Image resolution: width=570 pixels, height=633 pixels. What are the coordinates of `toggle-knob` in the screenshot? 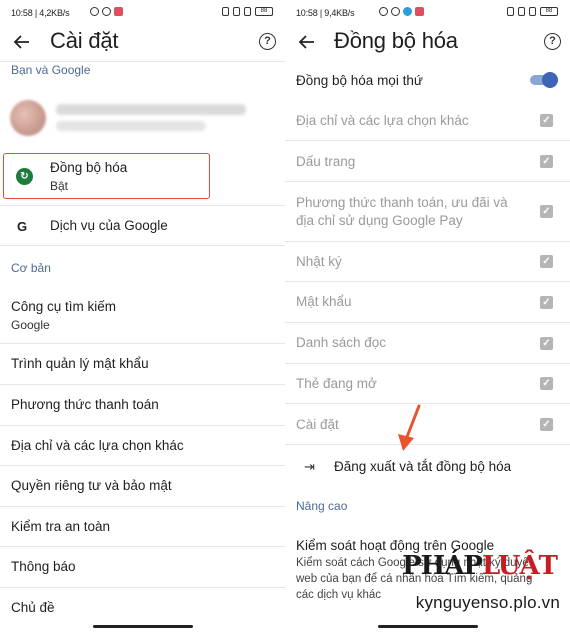 It's located at (550, 80).